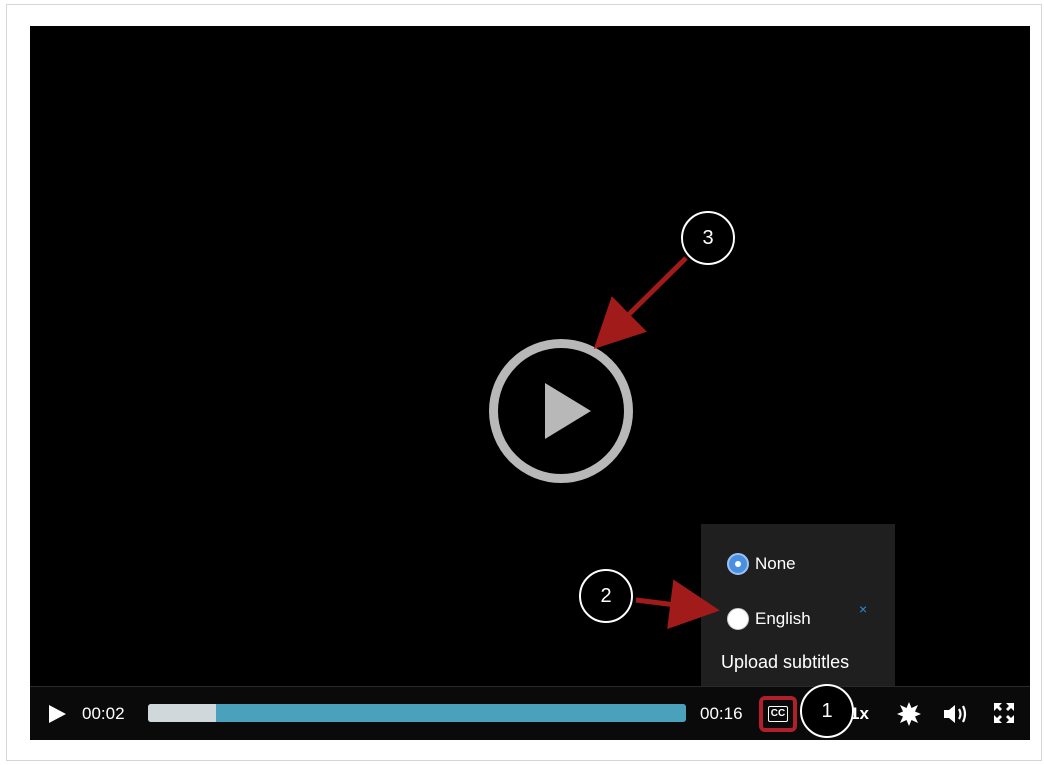  I want to click on subtitles-menu: None English × Upload subtitles, so click(798, 605).